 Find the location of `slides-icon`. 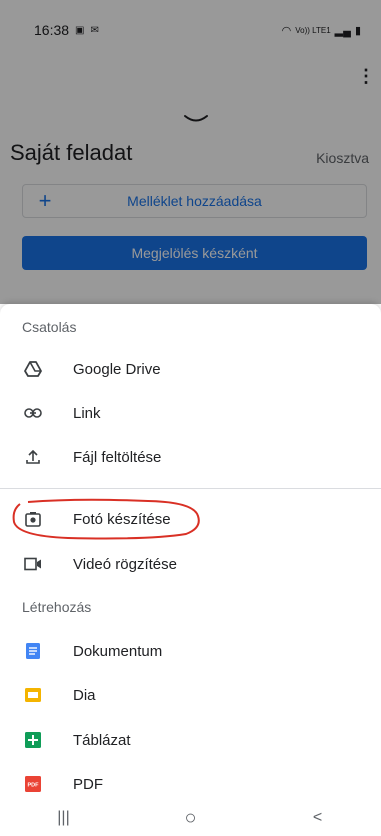

slides-icon is located at coordinates (33, 695).